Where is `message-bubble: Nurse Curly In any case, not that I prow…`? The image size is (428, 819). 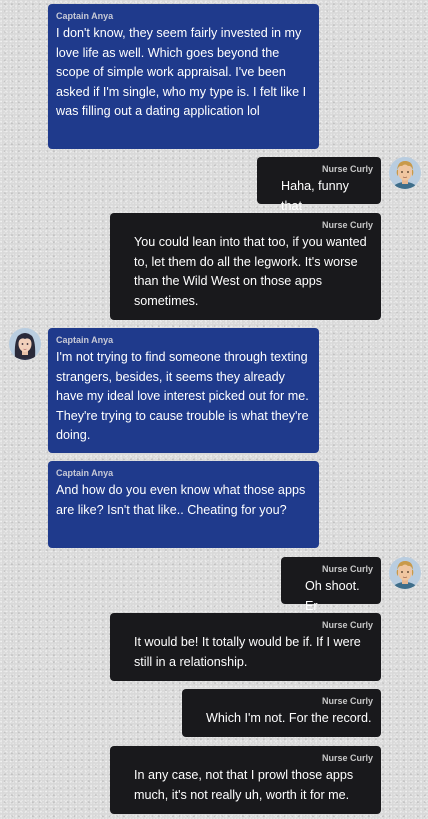 message-bubble: Nurse Curly In any case, not that I prow… is located at coordinates (245, 780).